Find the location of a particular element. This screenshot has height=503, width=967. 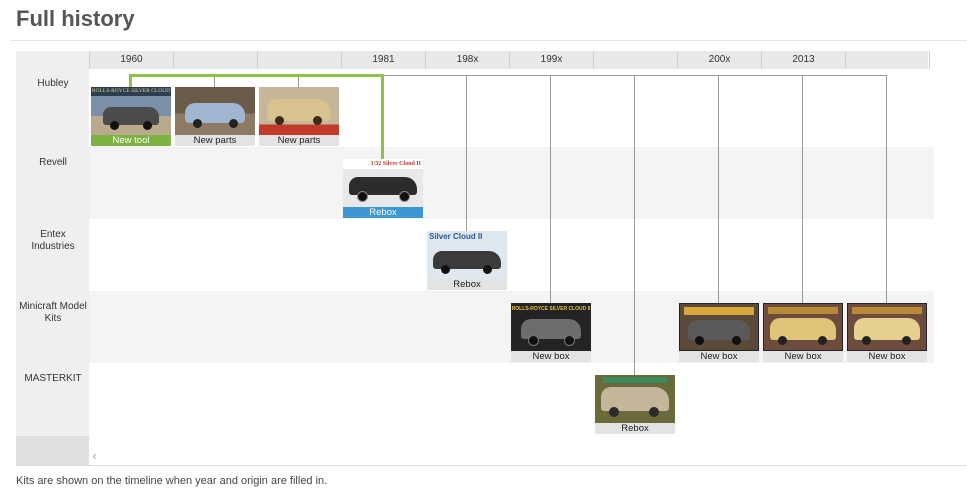

kit-caption: New tool is located at coordinates (131, 140).